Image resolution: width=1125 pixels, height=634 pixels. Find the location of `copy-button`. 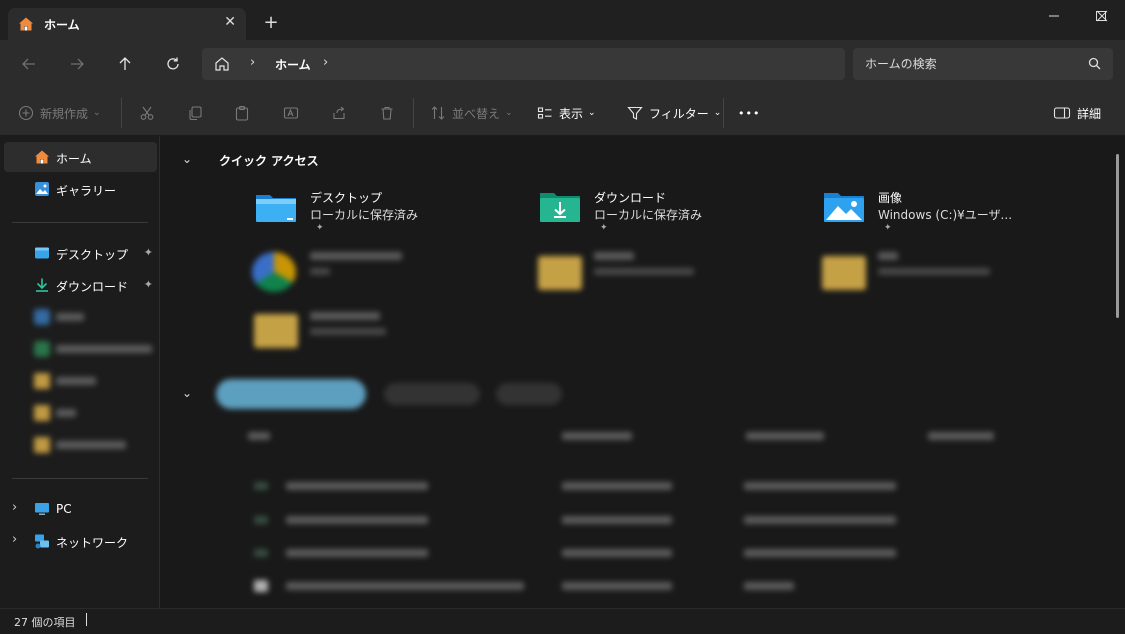

copy-button is located at coordinates (195, 113).